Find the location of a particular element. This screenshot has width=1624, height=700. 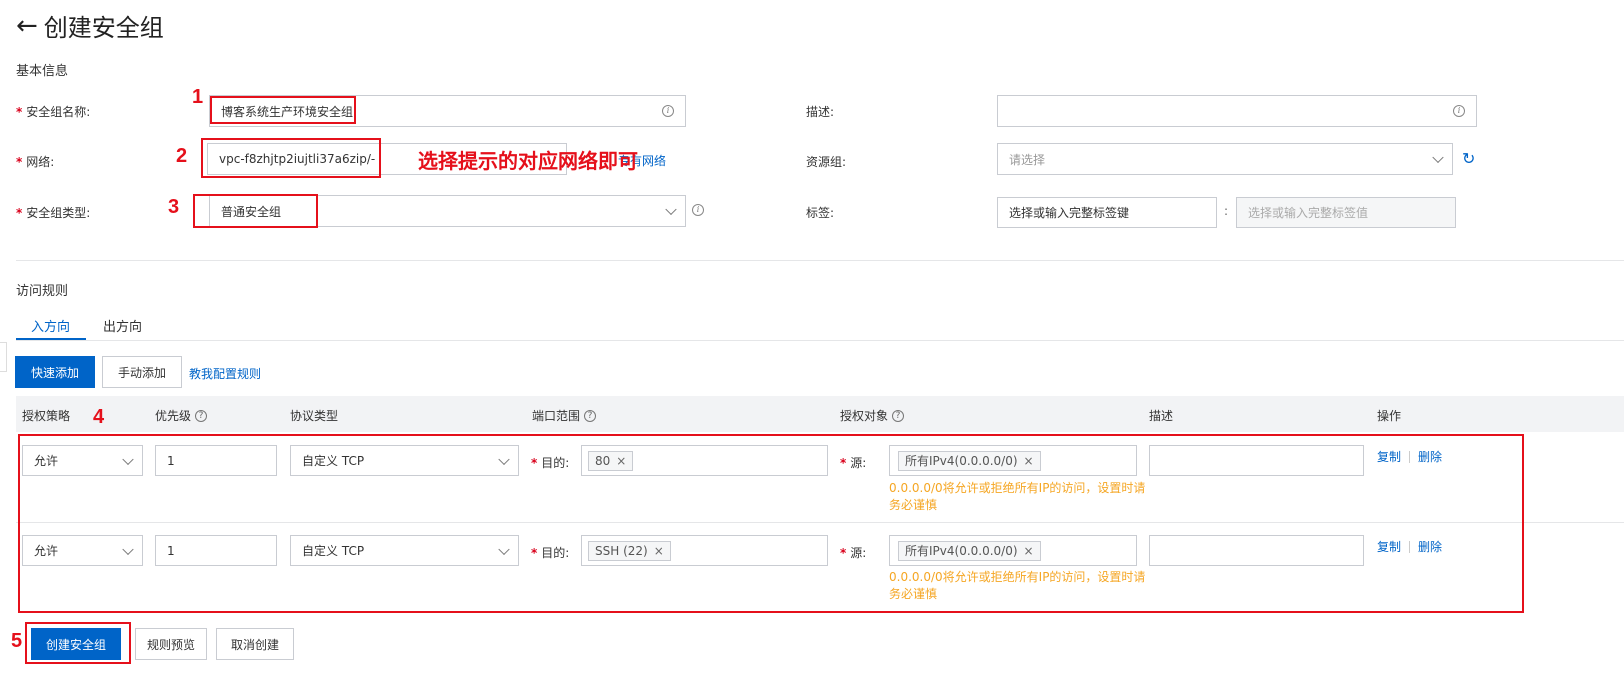

annotation-hint: 选择提示的对应网络即可 is located at coordinates (528, 161).